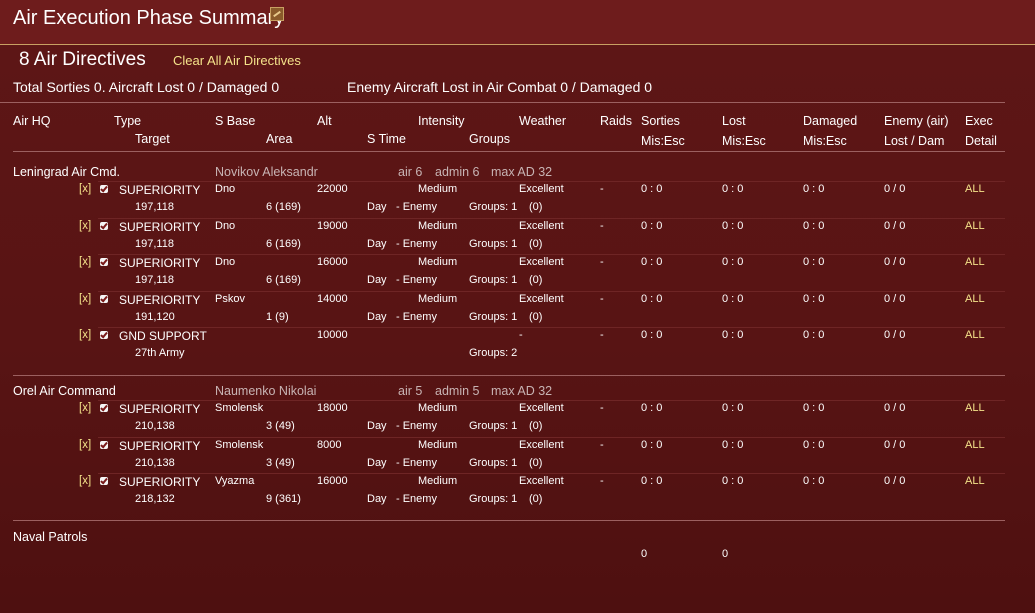  What do you see at coordinates (283, 280) in the screenshot?
I see `directive-area: 6 (169)` at bounding box center [283, 280].